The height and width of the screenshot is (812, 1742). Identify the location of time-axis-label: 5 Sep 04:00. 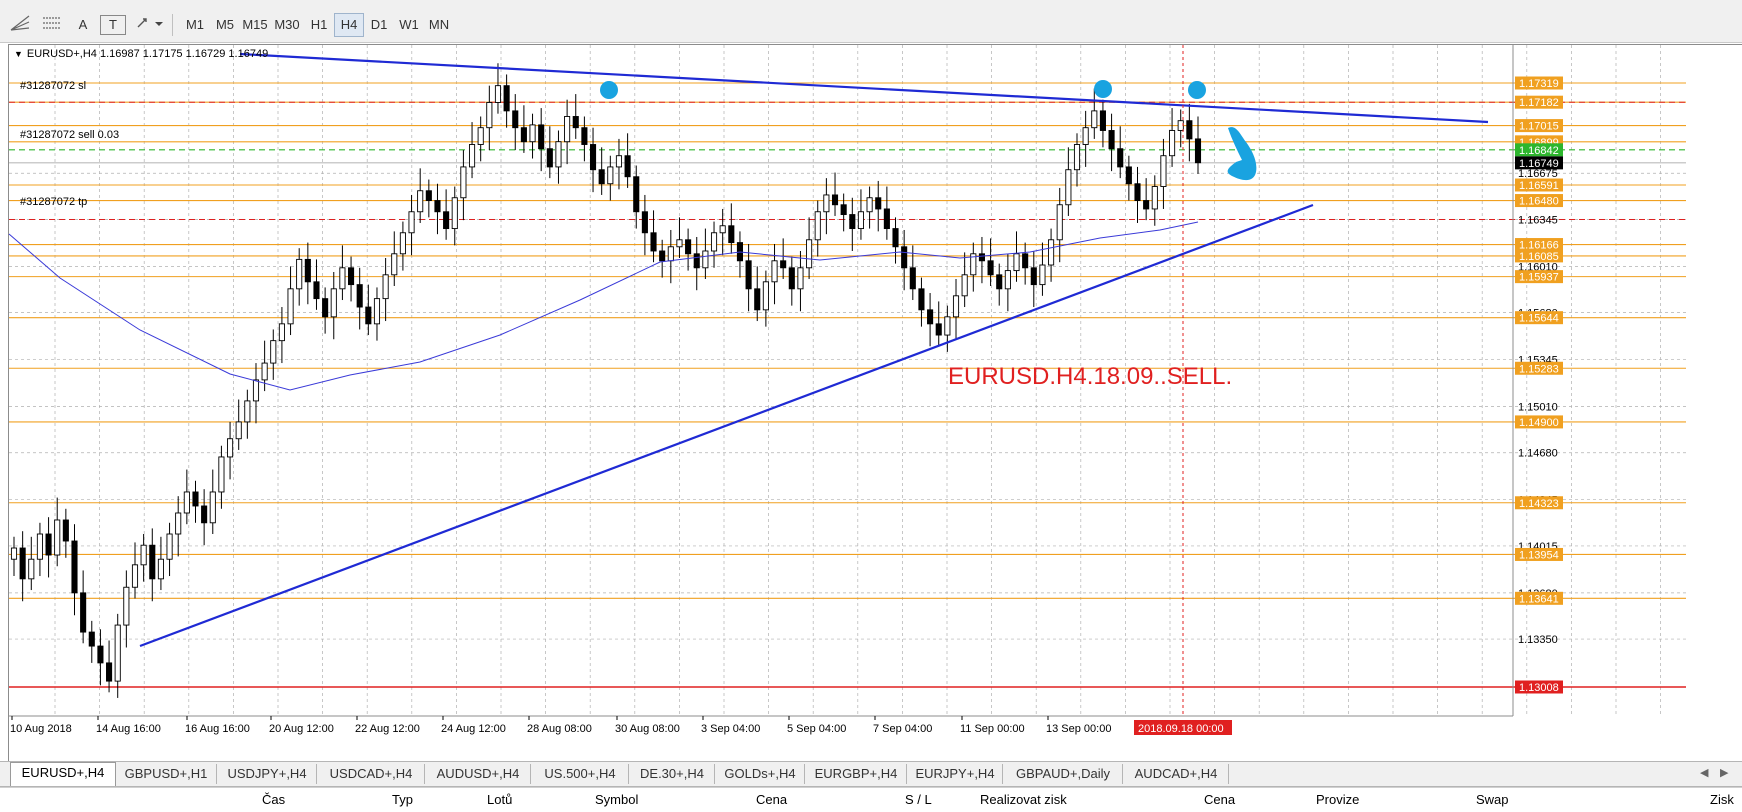
(816, 729).